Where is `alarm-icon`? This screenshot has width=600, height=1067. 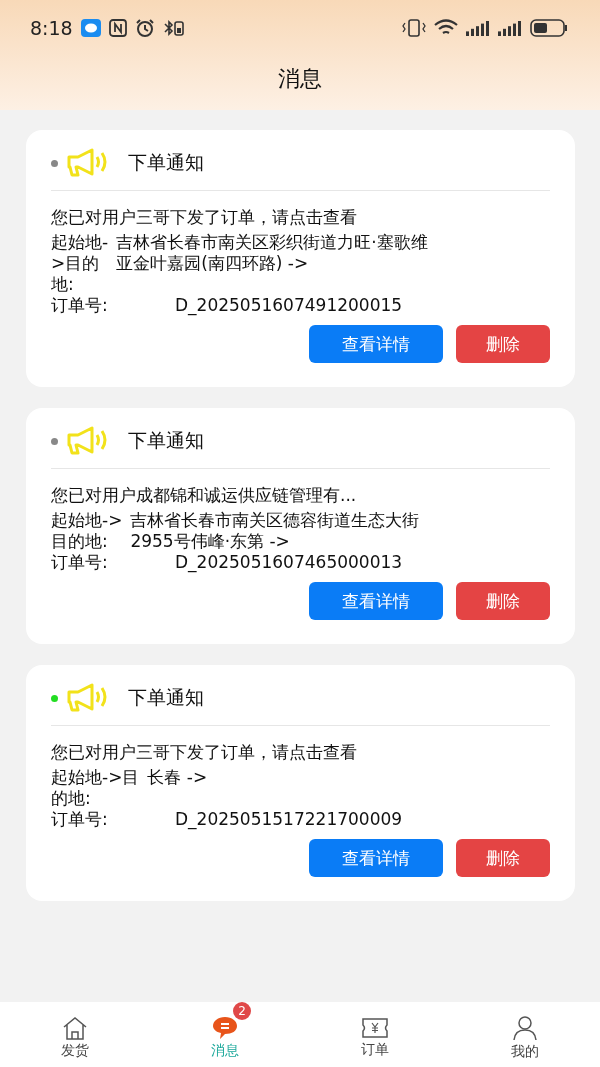 alarm-icon is located at coordinates (144, 28).